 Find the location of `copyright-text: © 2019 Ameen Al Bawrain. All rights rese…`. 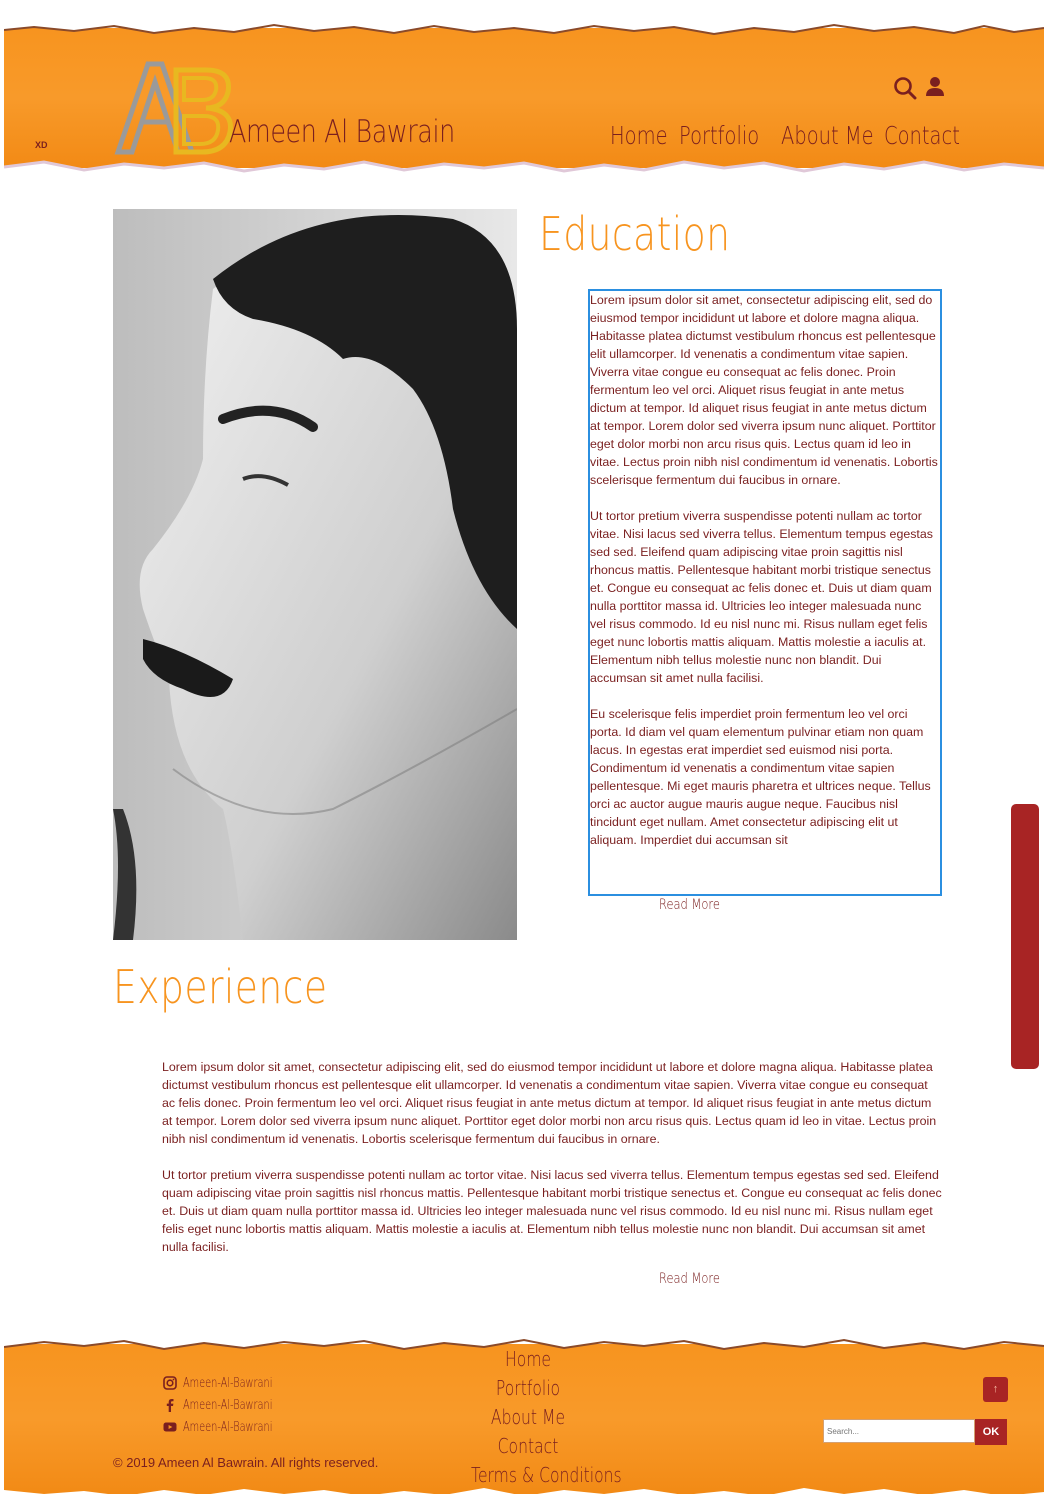

copyright-text: © 2019 Ameen Al Bawrain. All rights rese… is located at coordinates (246, 1462).